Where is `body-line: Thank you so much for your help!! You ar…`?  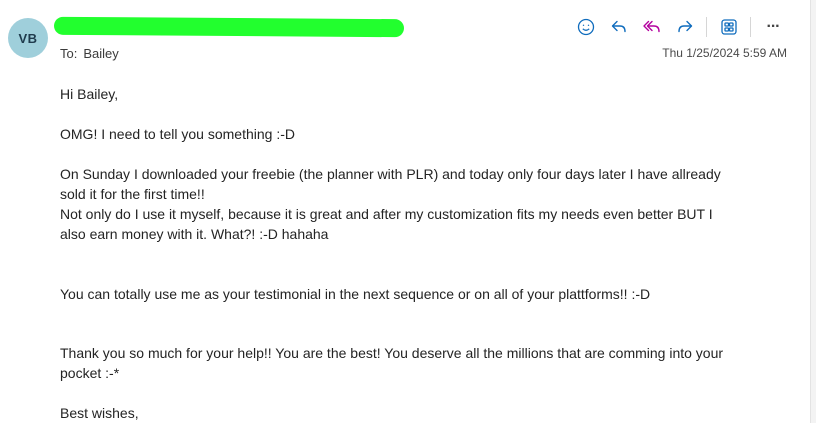
body-line: Thank you so much for your help!! You ar… is located at coordinates (392, 353).